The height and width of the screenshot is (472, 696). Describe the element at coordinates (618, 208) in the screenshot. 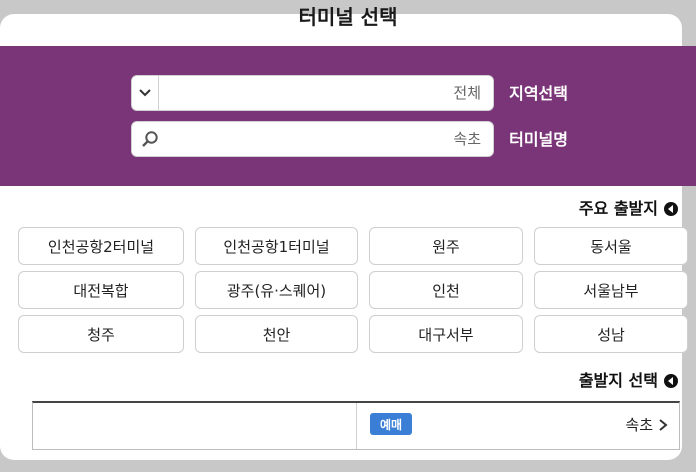

I see `main-departures-heading-text: 주요 출발지` at that location.